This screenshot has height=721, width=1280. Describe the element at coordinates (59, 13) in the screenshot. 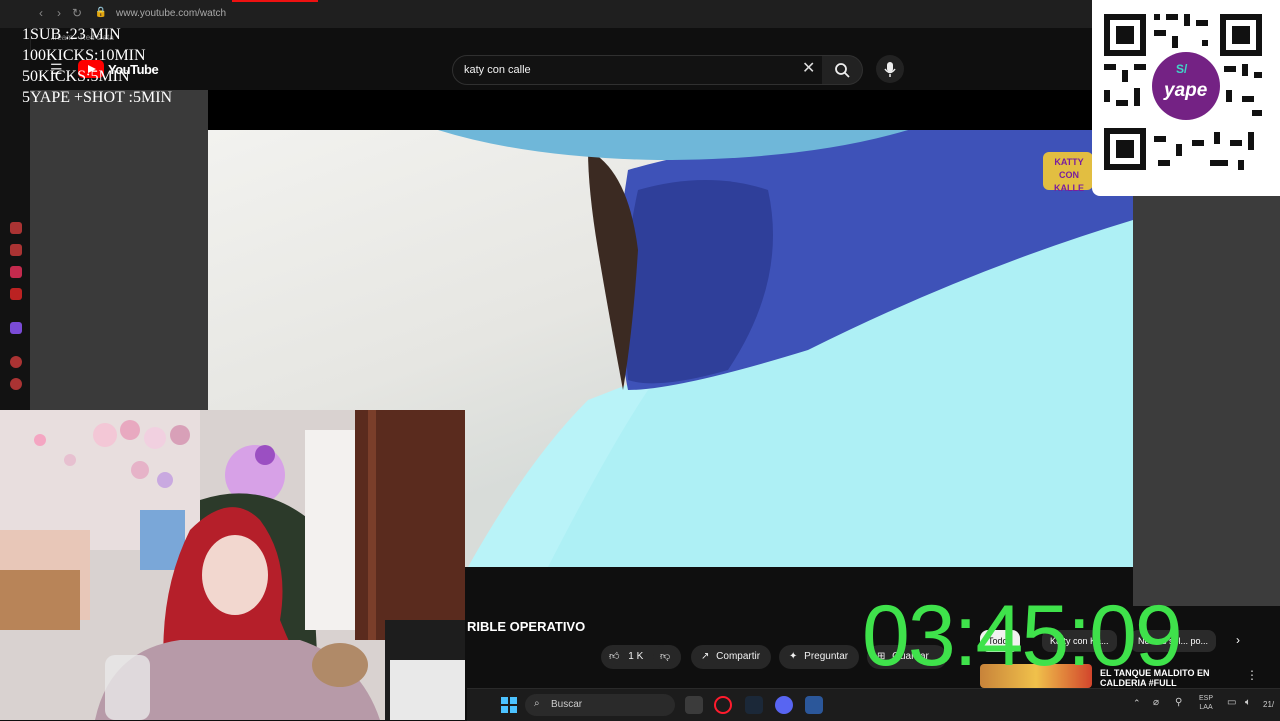

I see `forward-icon: ›` at that location.